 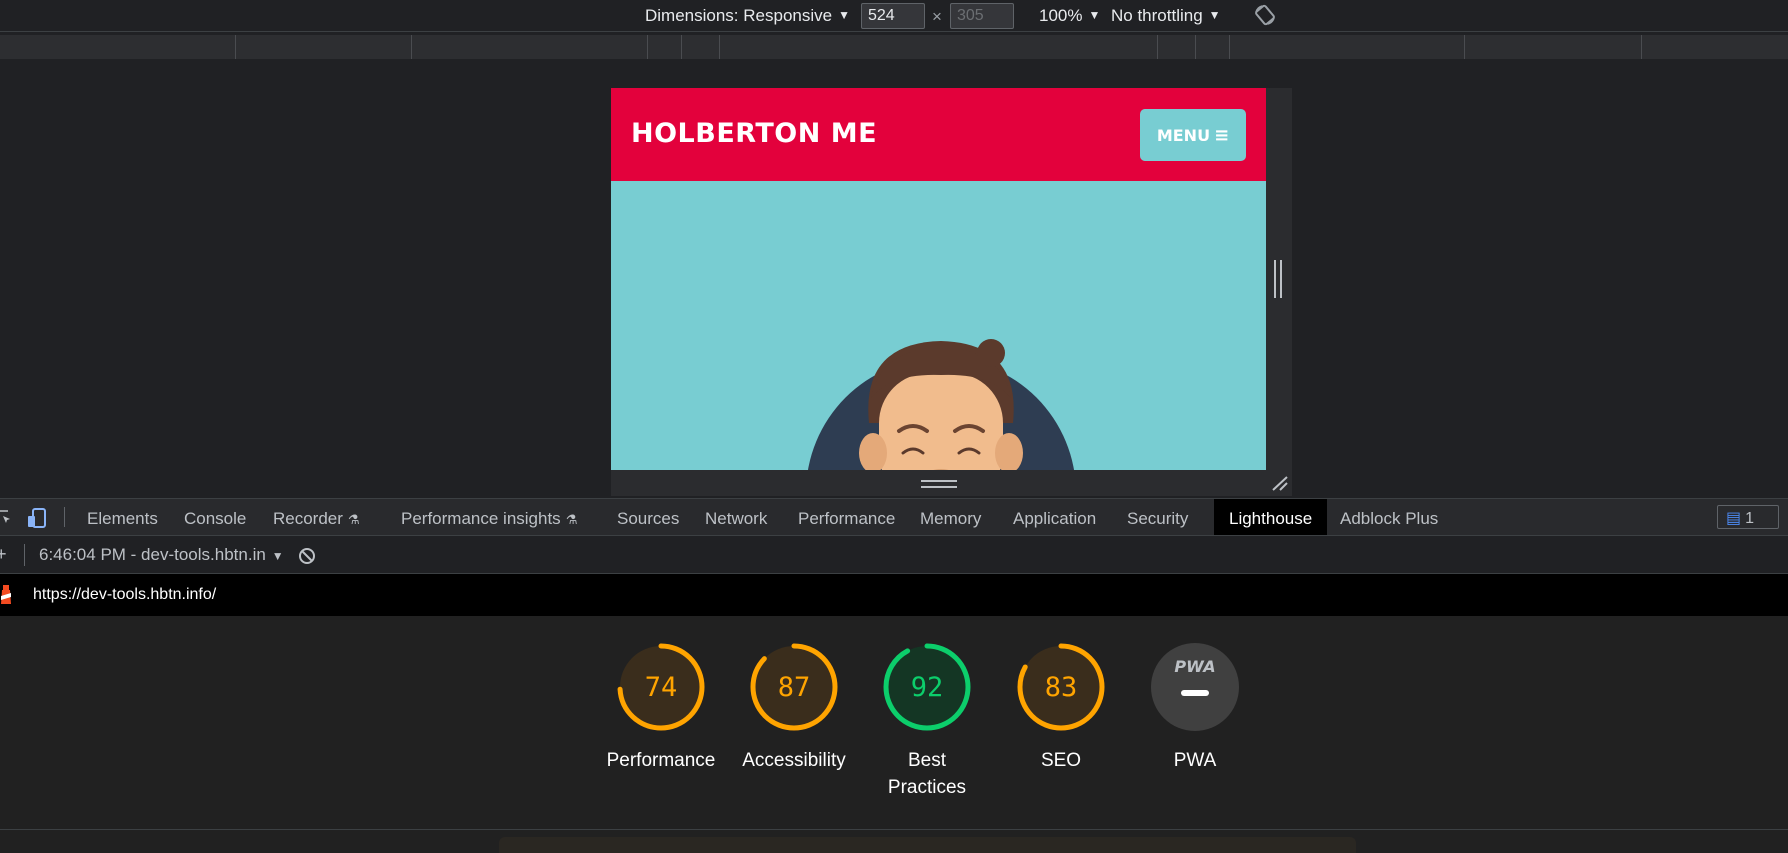 I want to click on menu-label: MENU, so click(x=1183, y=135).